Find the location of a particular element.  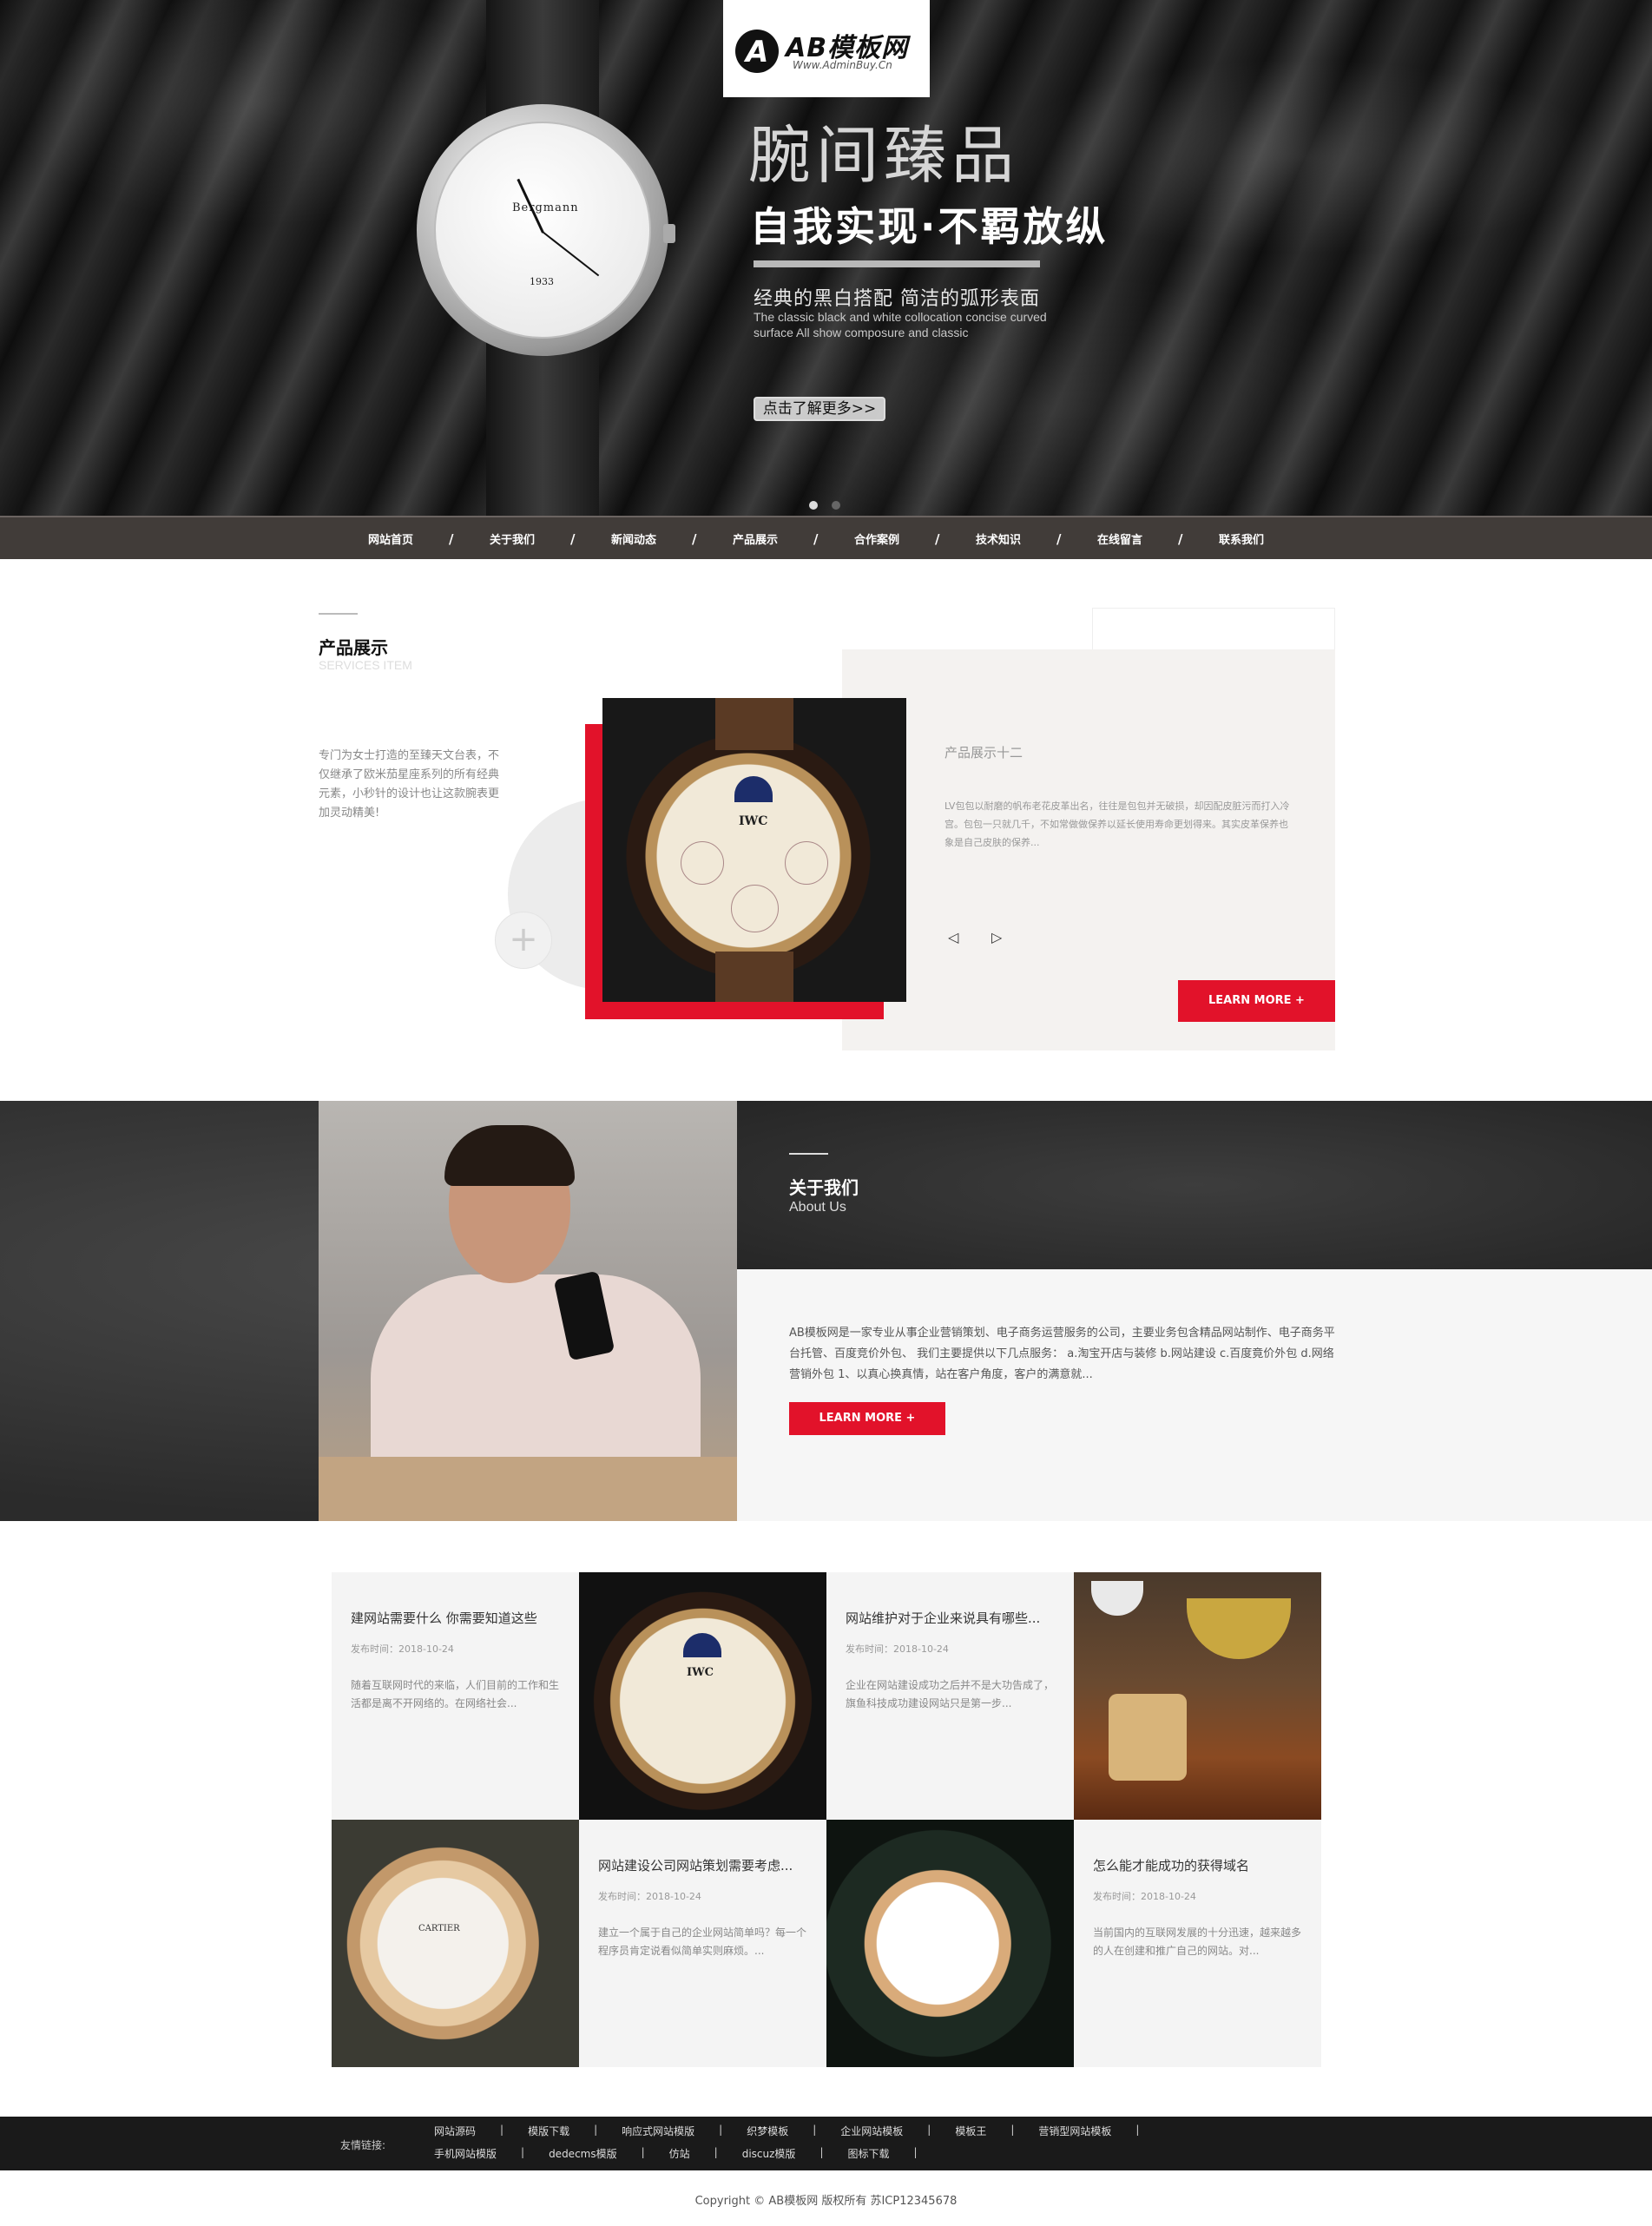

nav-item-home: 网站首页 is located at coordinates (390, 539).